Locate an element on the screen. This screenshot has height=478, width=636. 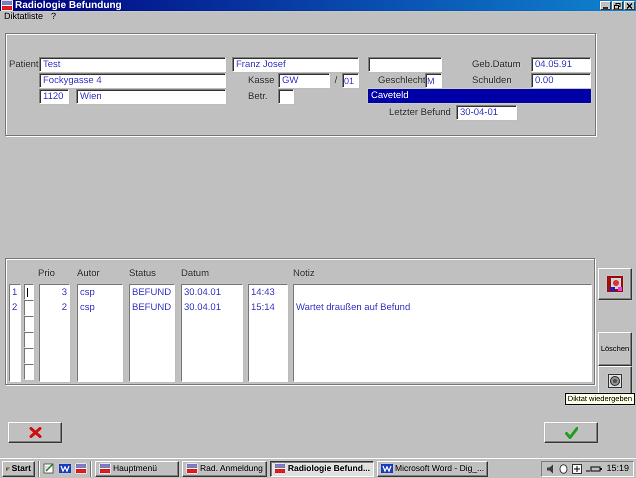
sex-field: M is located at coordinates (433, 80).